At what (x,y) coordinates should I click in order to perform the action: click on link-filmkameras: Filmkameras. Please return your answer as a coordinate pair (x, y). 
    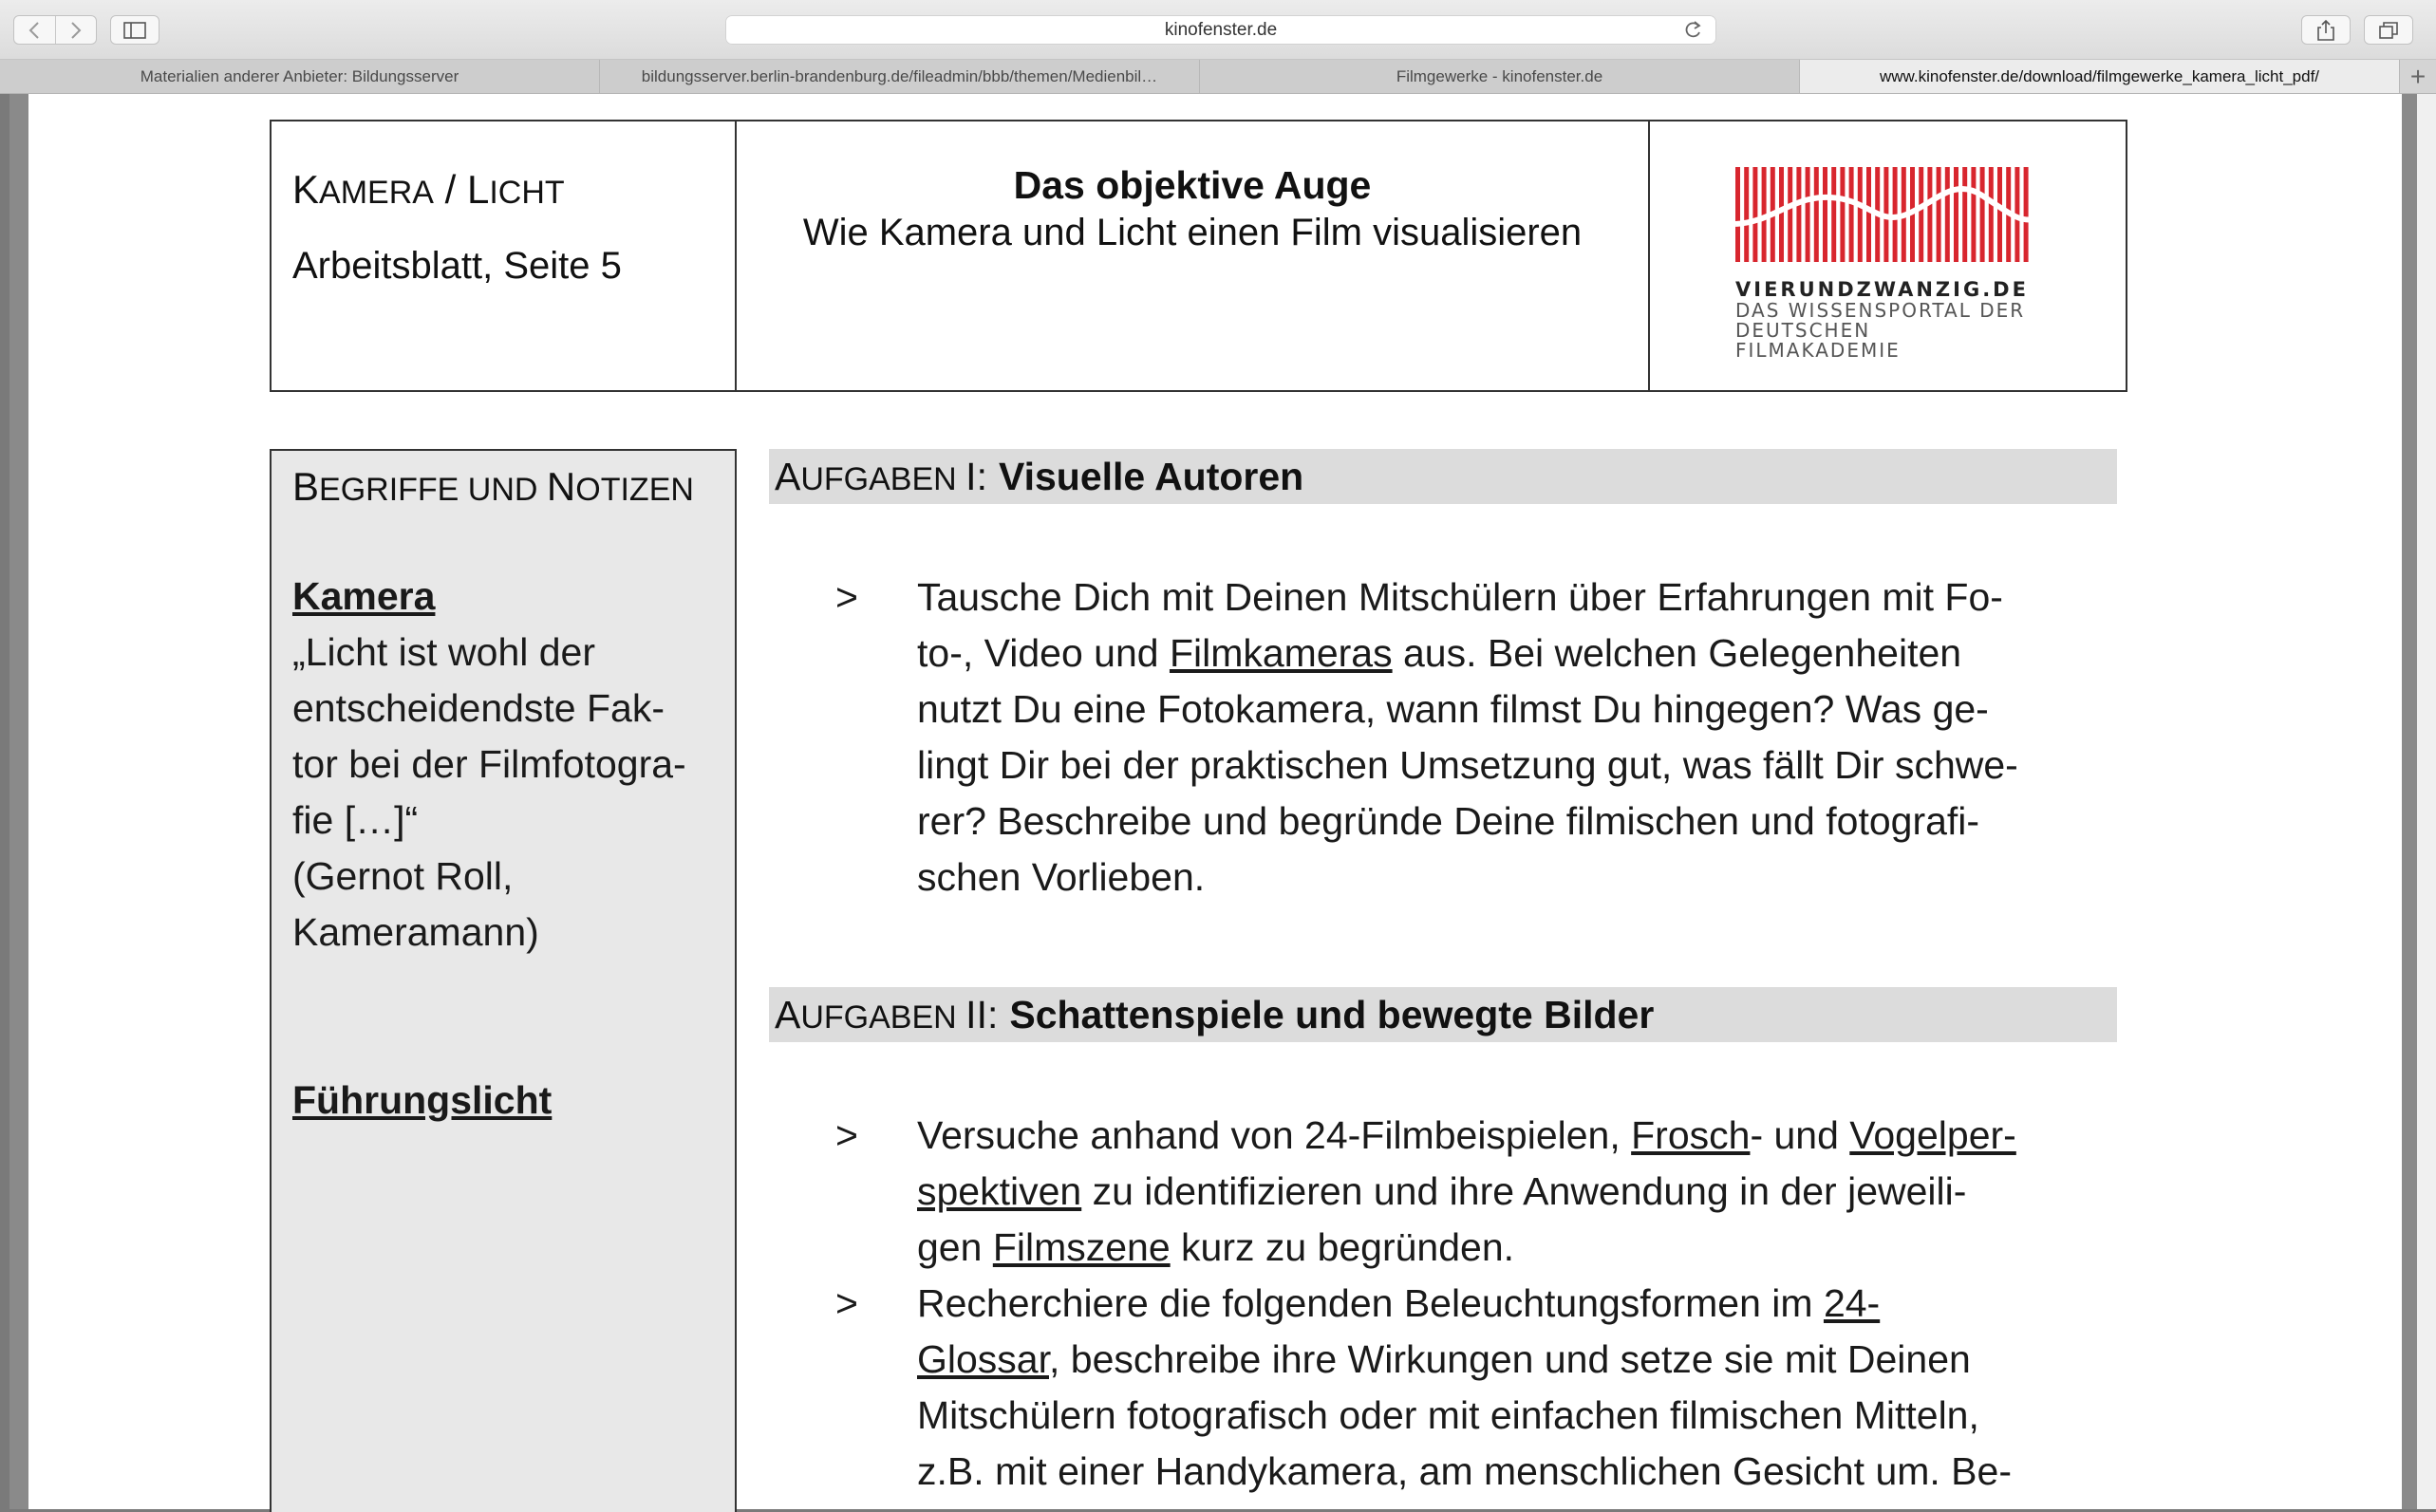
    Looking at the image, I should click on (1281, 653).